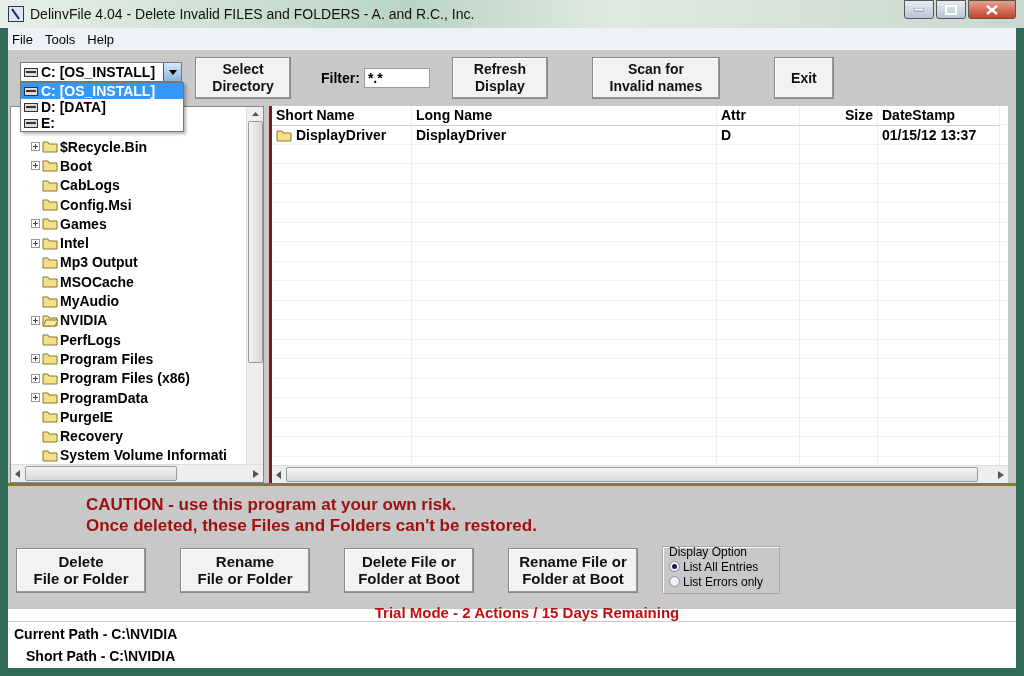 The width and height of the screenshot is (1024, 676). Describe the element at coordinates (243, 78) in the screenshot. I see `toolbar-button: Select Directory` at that location.